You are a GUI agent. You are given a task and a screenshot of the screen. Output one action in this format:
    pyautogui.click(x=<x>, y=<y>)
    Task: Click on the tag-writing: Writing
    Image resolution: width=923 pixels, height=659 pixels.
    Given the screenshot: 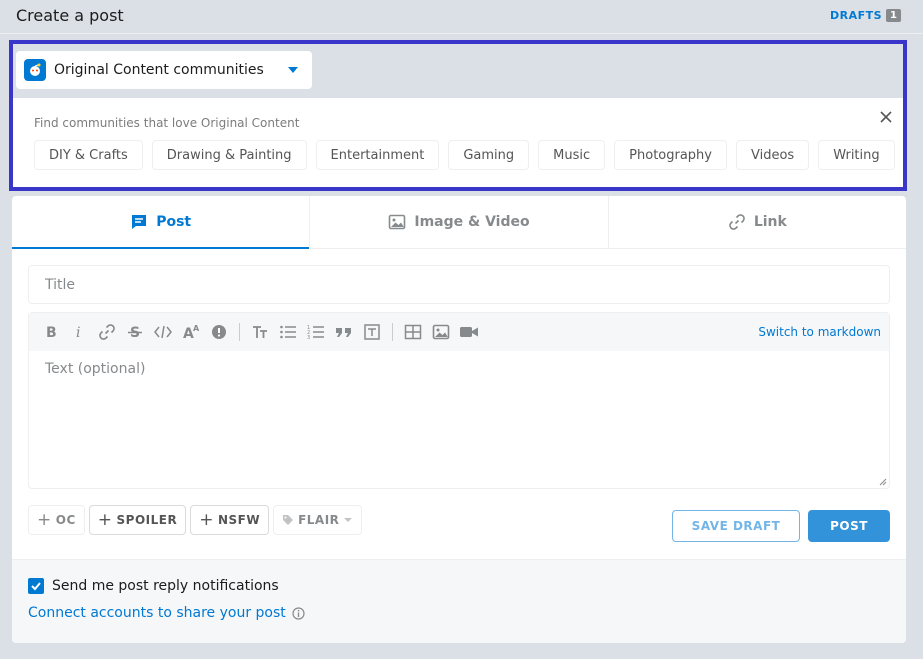 What is the action you would take?
    pyautogui.click(x=856, y=155)
    